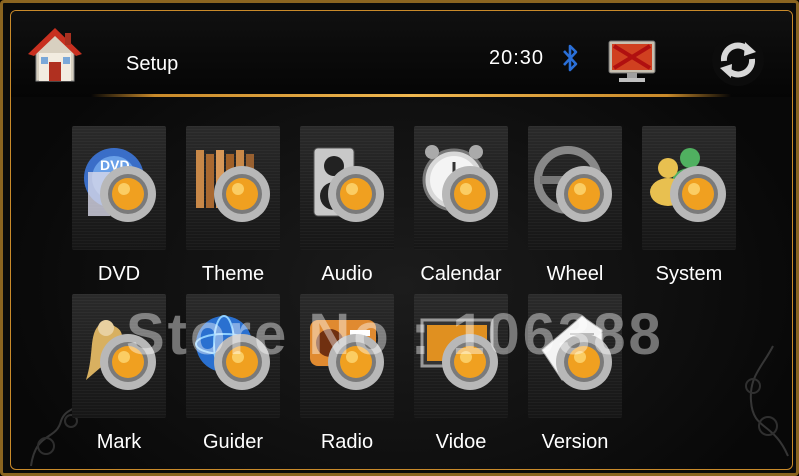 This screenshot has height=476, width=799. I want to click on guider-icon, so click(232, 352).